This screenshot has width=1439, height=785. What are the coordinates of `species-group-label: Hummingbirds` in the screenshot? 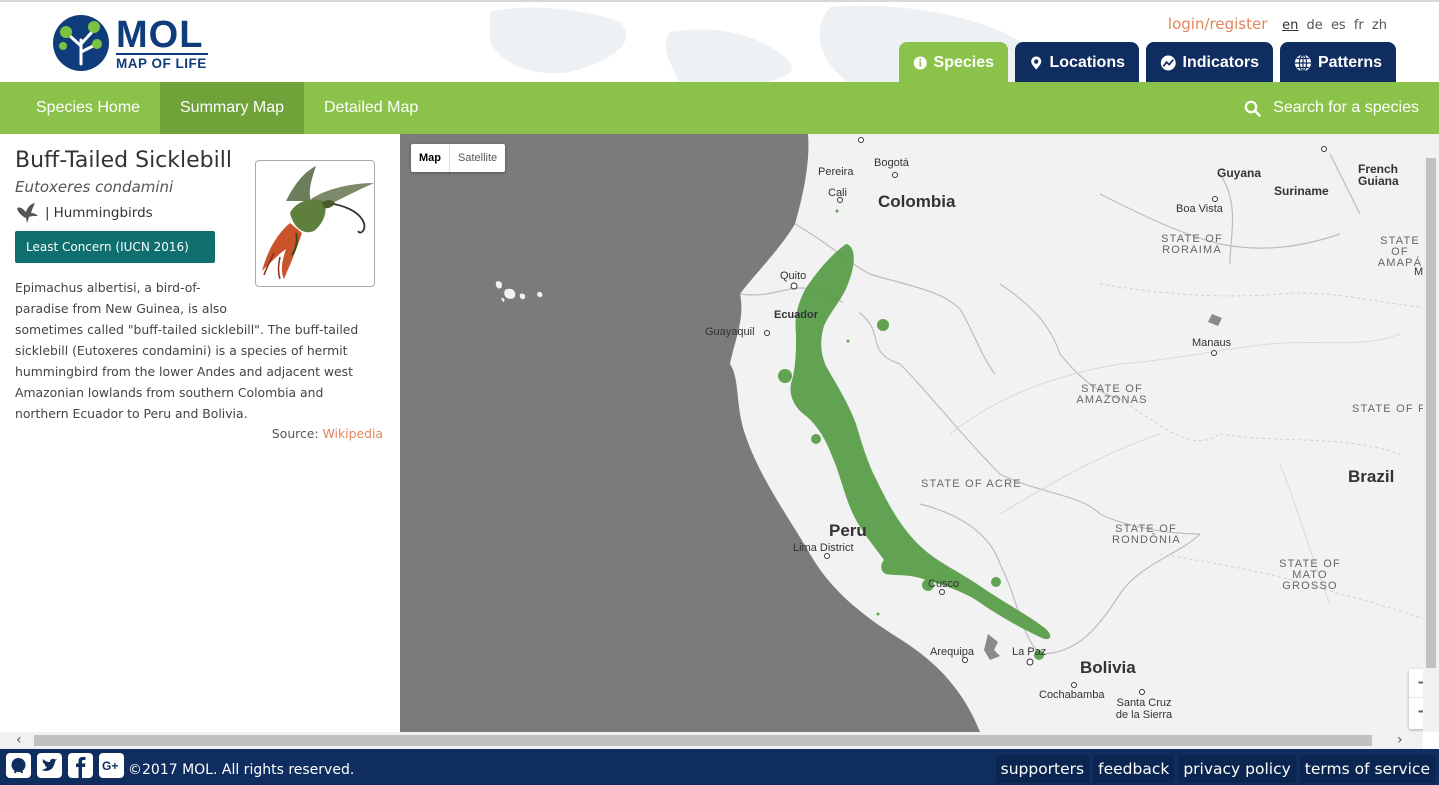 It's located at (103, 213).